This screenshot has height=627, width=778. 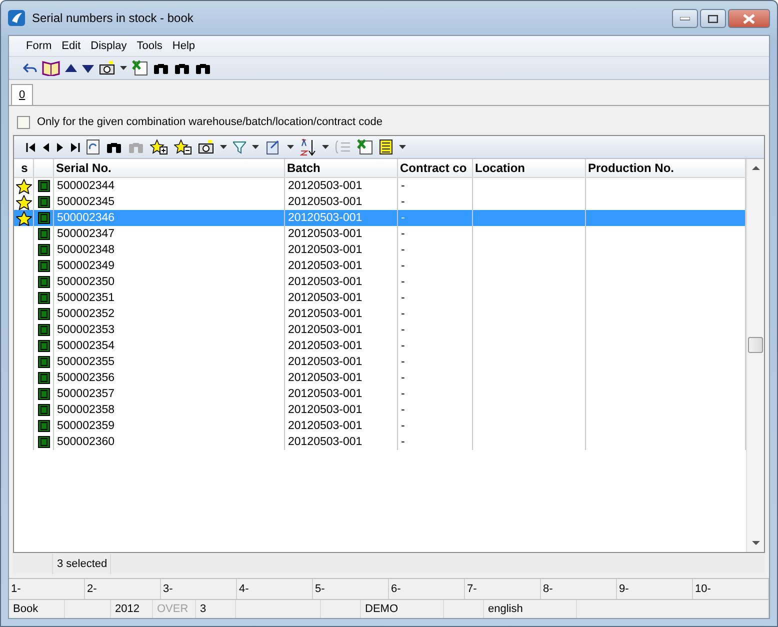 I want to click on scrollbar, so click(x=755, y=355).